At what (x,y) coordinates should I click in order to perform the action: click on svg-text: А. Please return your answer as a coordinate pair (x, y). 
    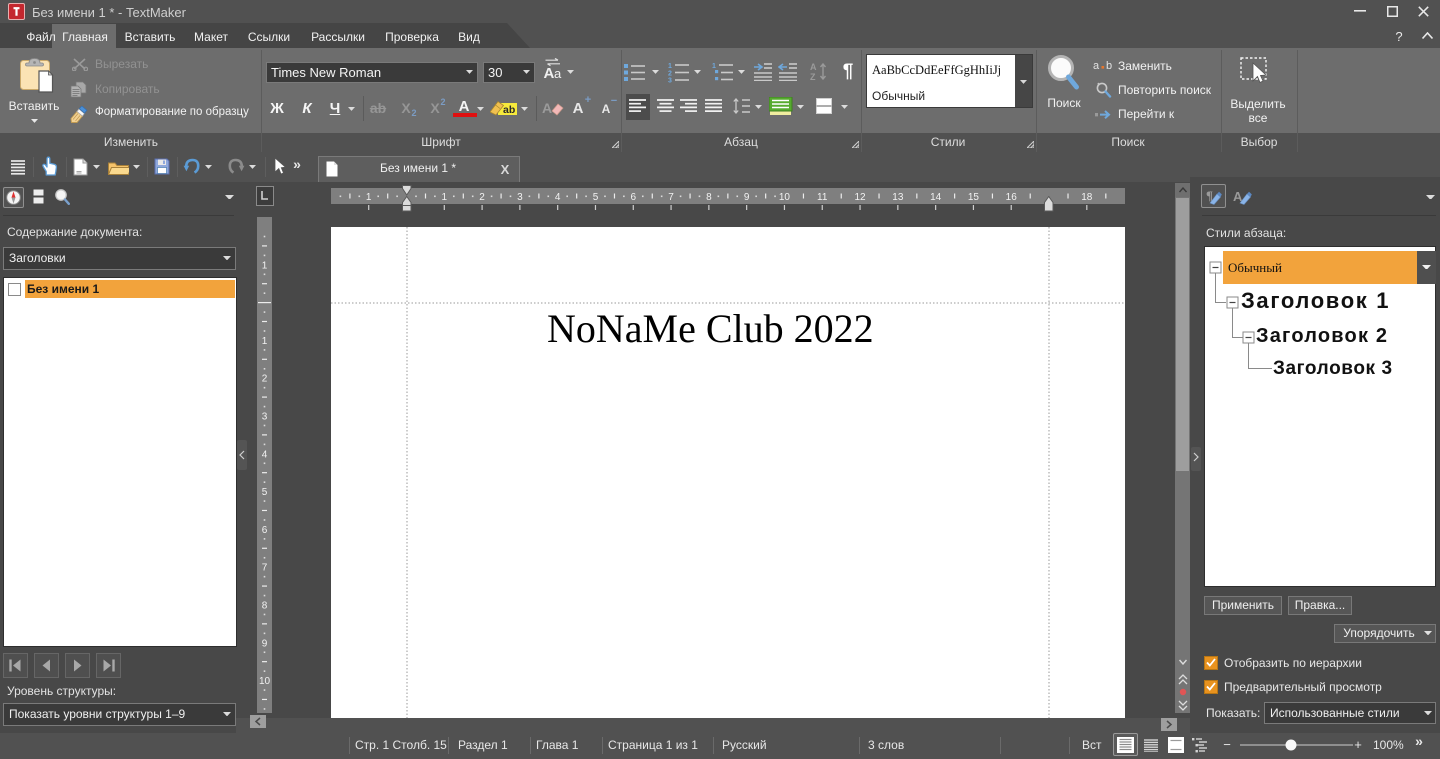
    Looking at the image, I should click on (547, 108).